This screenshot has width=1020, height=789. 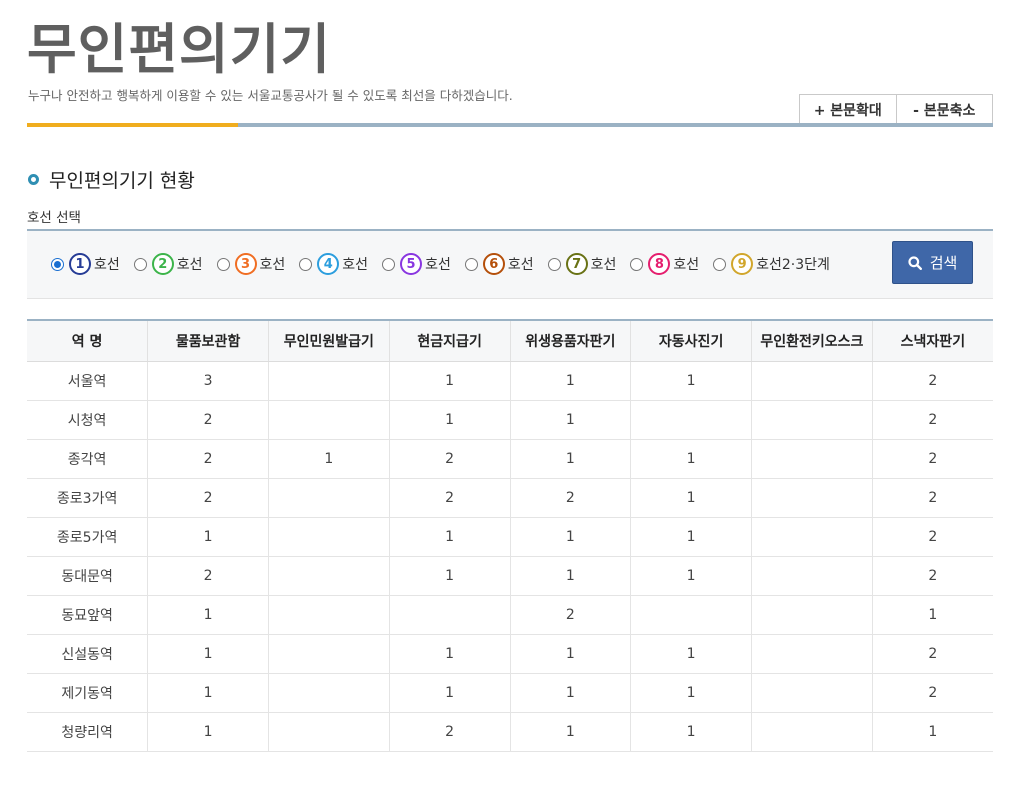 What do you see at coordinates (664, 264) in the screenshot?
I see `line-option-8: 8 호선` at bounding box center [664, 264].